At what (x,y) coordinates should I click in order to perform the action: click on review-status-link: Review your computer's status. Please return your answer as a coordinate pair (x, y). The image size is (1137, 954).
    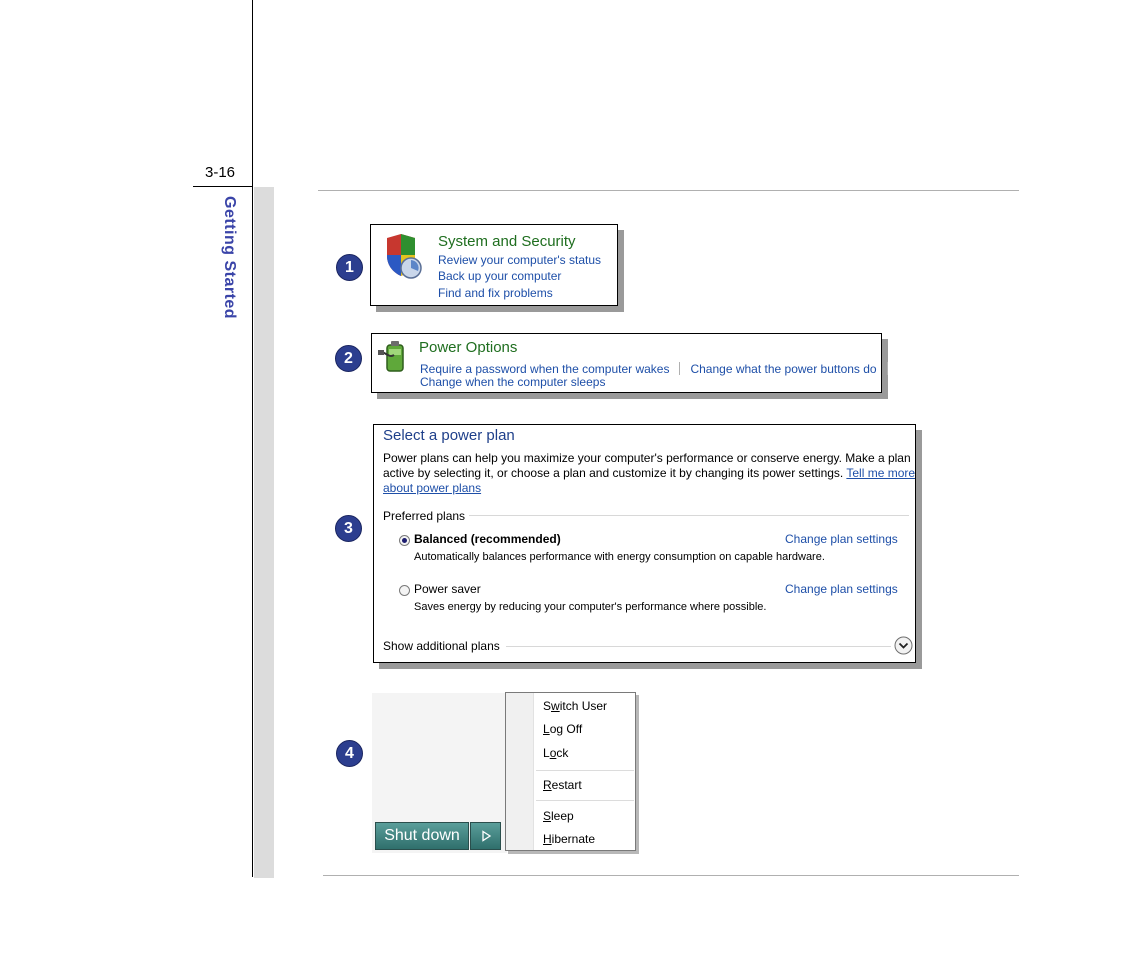
    Looking at the image, I should click on (519, 260).